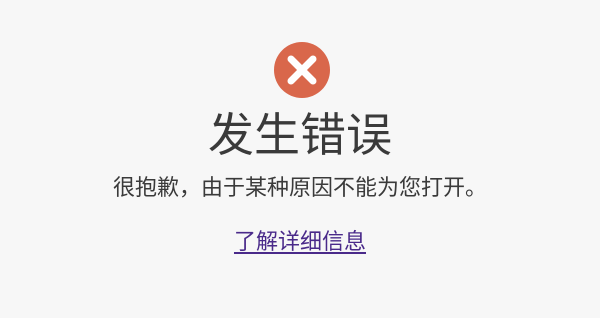 The height and width of the screenshot is (318, 600). Describe the element at coordinates (300, 135) in the screenshot. I see `error-title: 发生错误` at that location.